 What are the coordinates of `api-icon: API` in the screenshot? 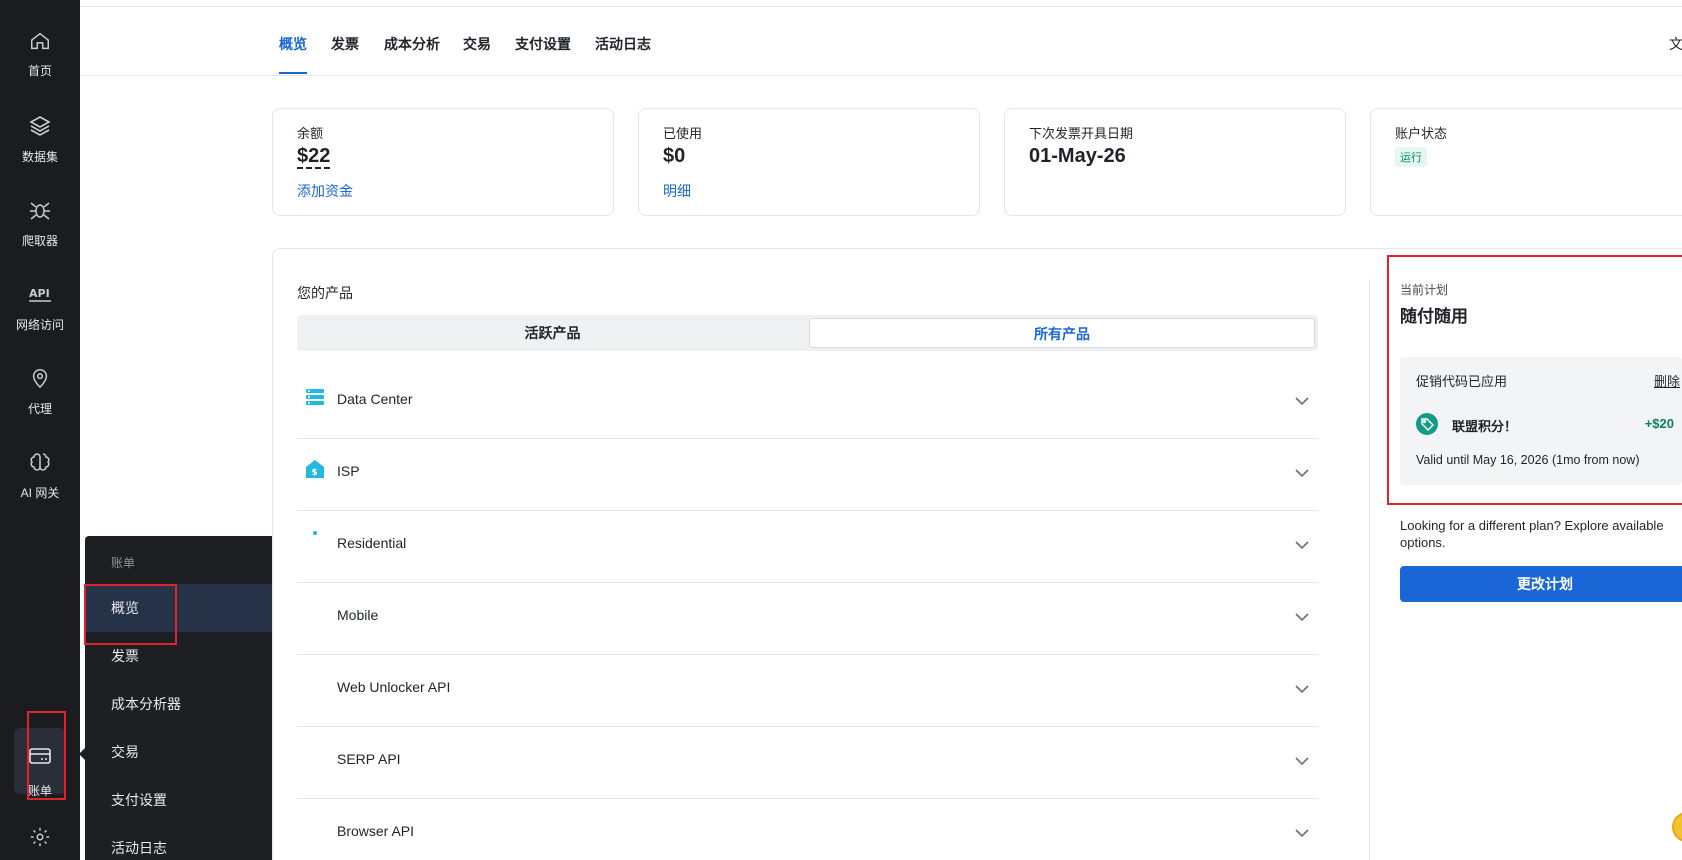 It's located at (40, 294).